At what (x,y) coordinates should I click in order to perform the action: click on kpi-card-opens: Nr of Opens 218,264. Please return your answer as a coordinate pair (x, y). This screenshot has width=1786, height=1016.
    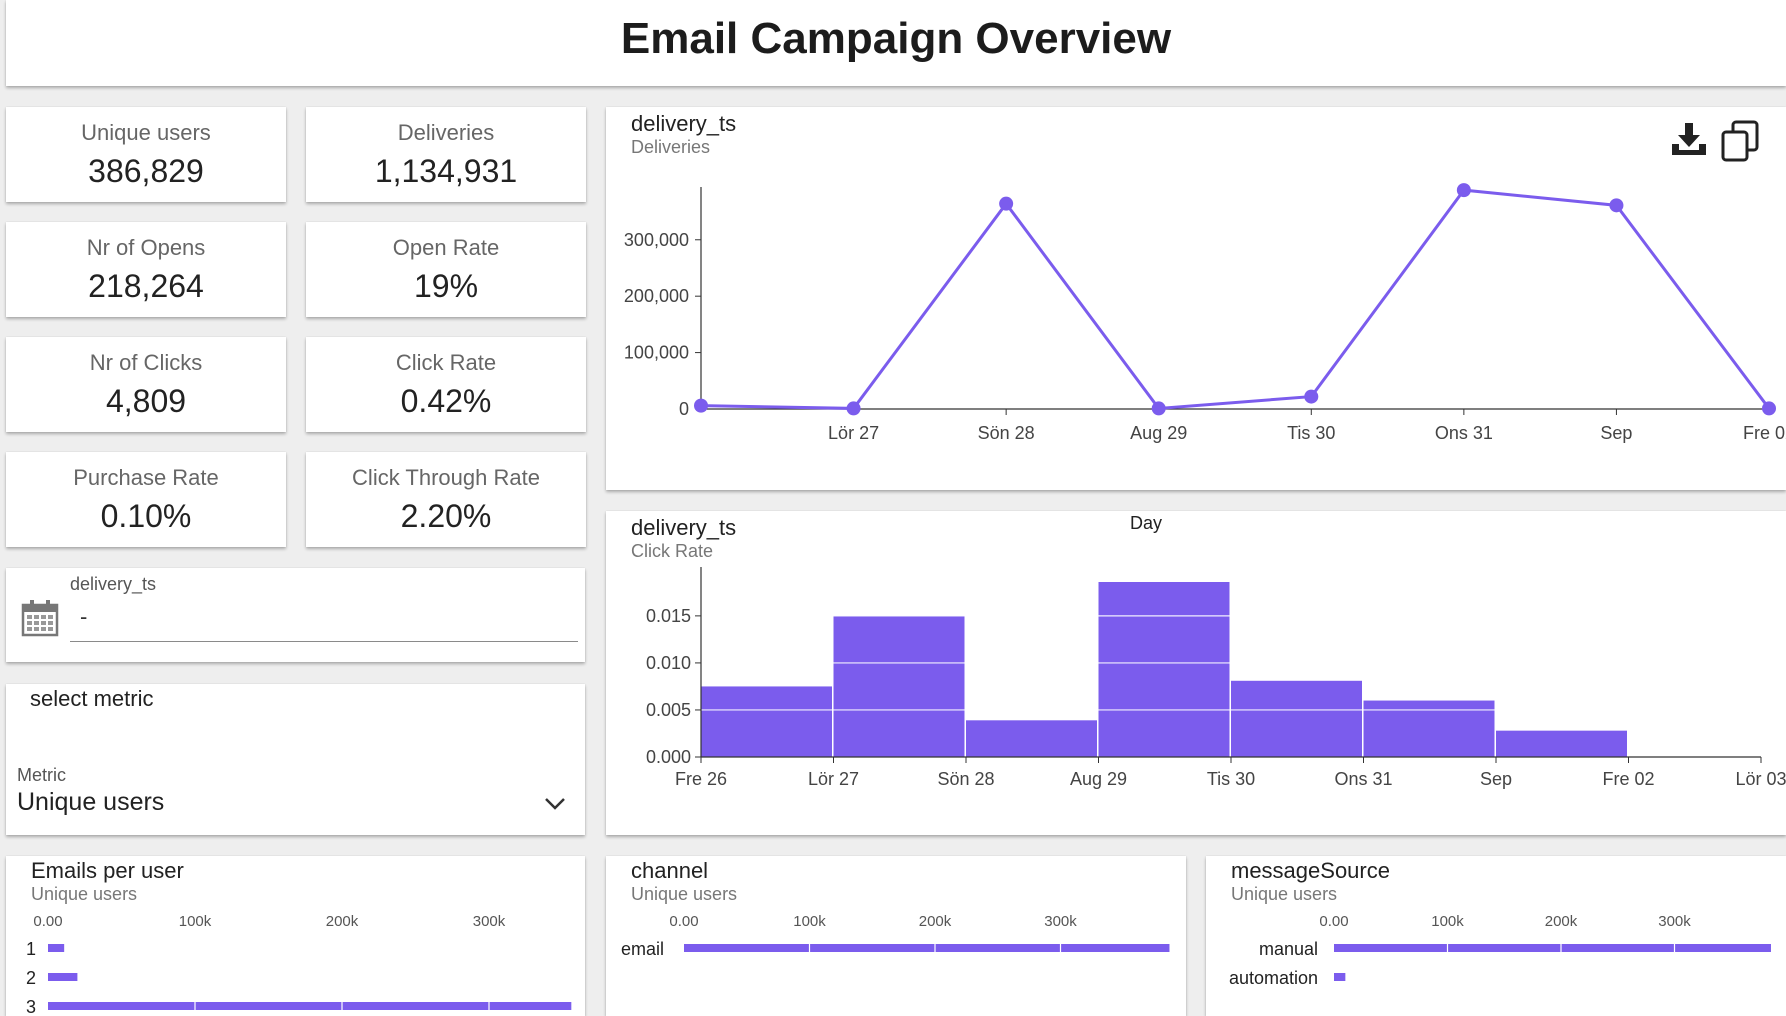
    Looking at the image, I should click on (146, 269).